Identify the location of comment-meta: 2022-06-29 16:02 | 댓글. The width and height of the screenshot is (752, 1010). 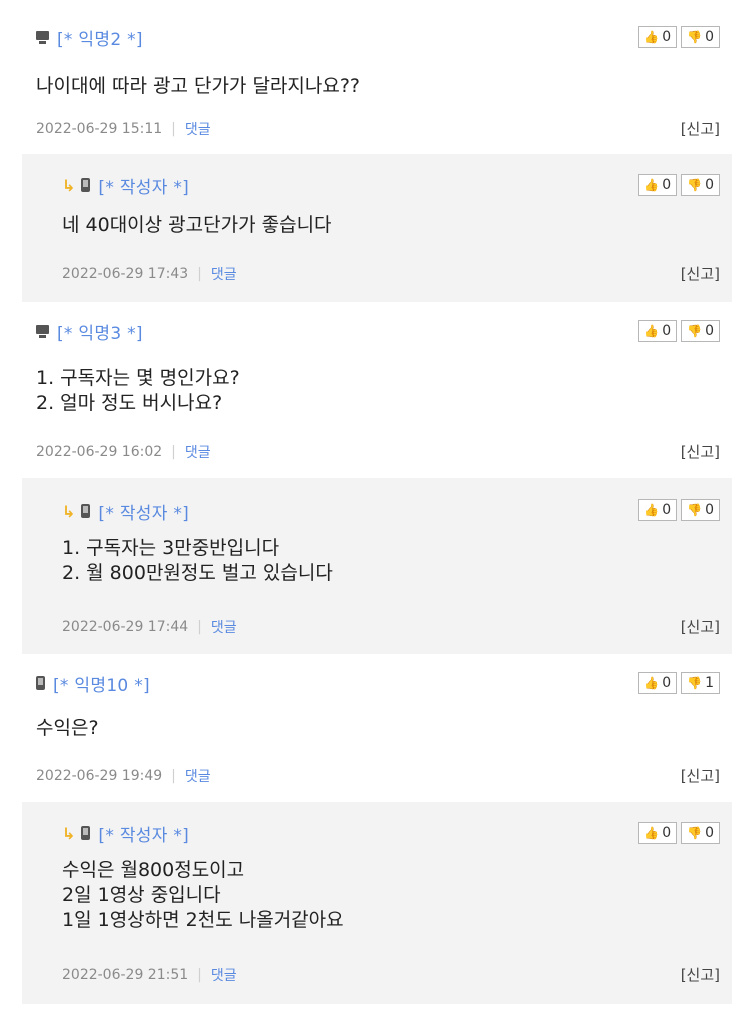
(123, 452).